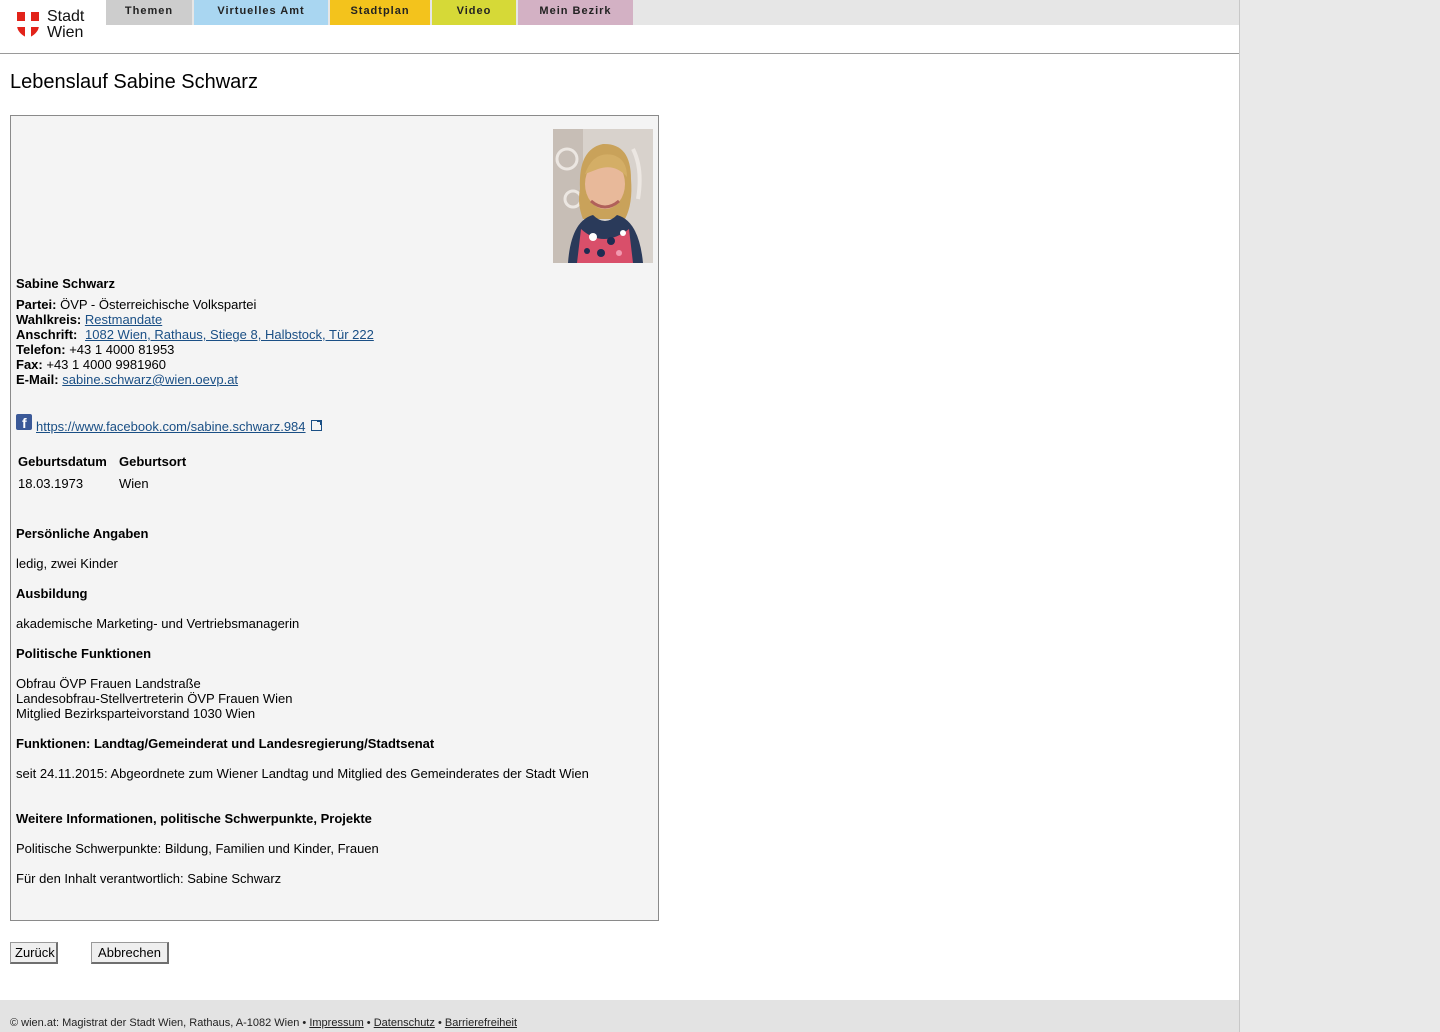  Describe the element at coordinates (474, 12) in the screenshot. I see `tab-video: Video` at that location.